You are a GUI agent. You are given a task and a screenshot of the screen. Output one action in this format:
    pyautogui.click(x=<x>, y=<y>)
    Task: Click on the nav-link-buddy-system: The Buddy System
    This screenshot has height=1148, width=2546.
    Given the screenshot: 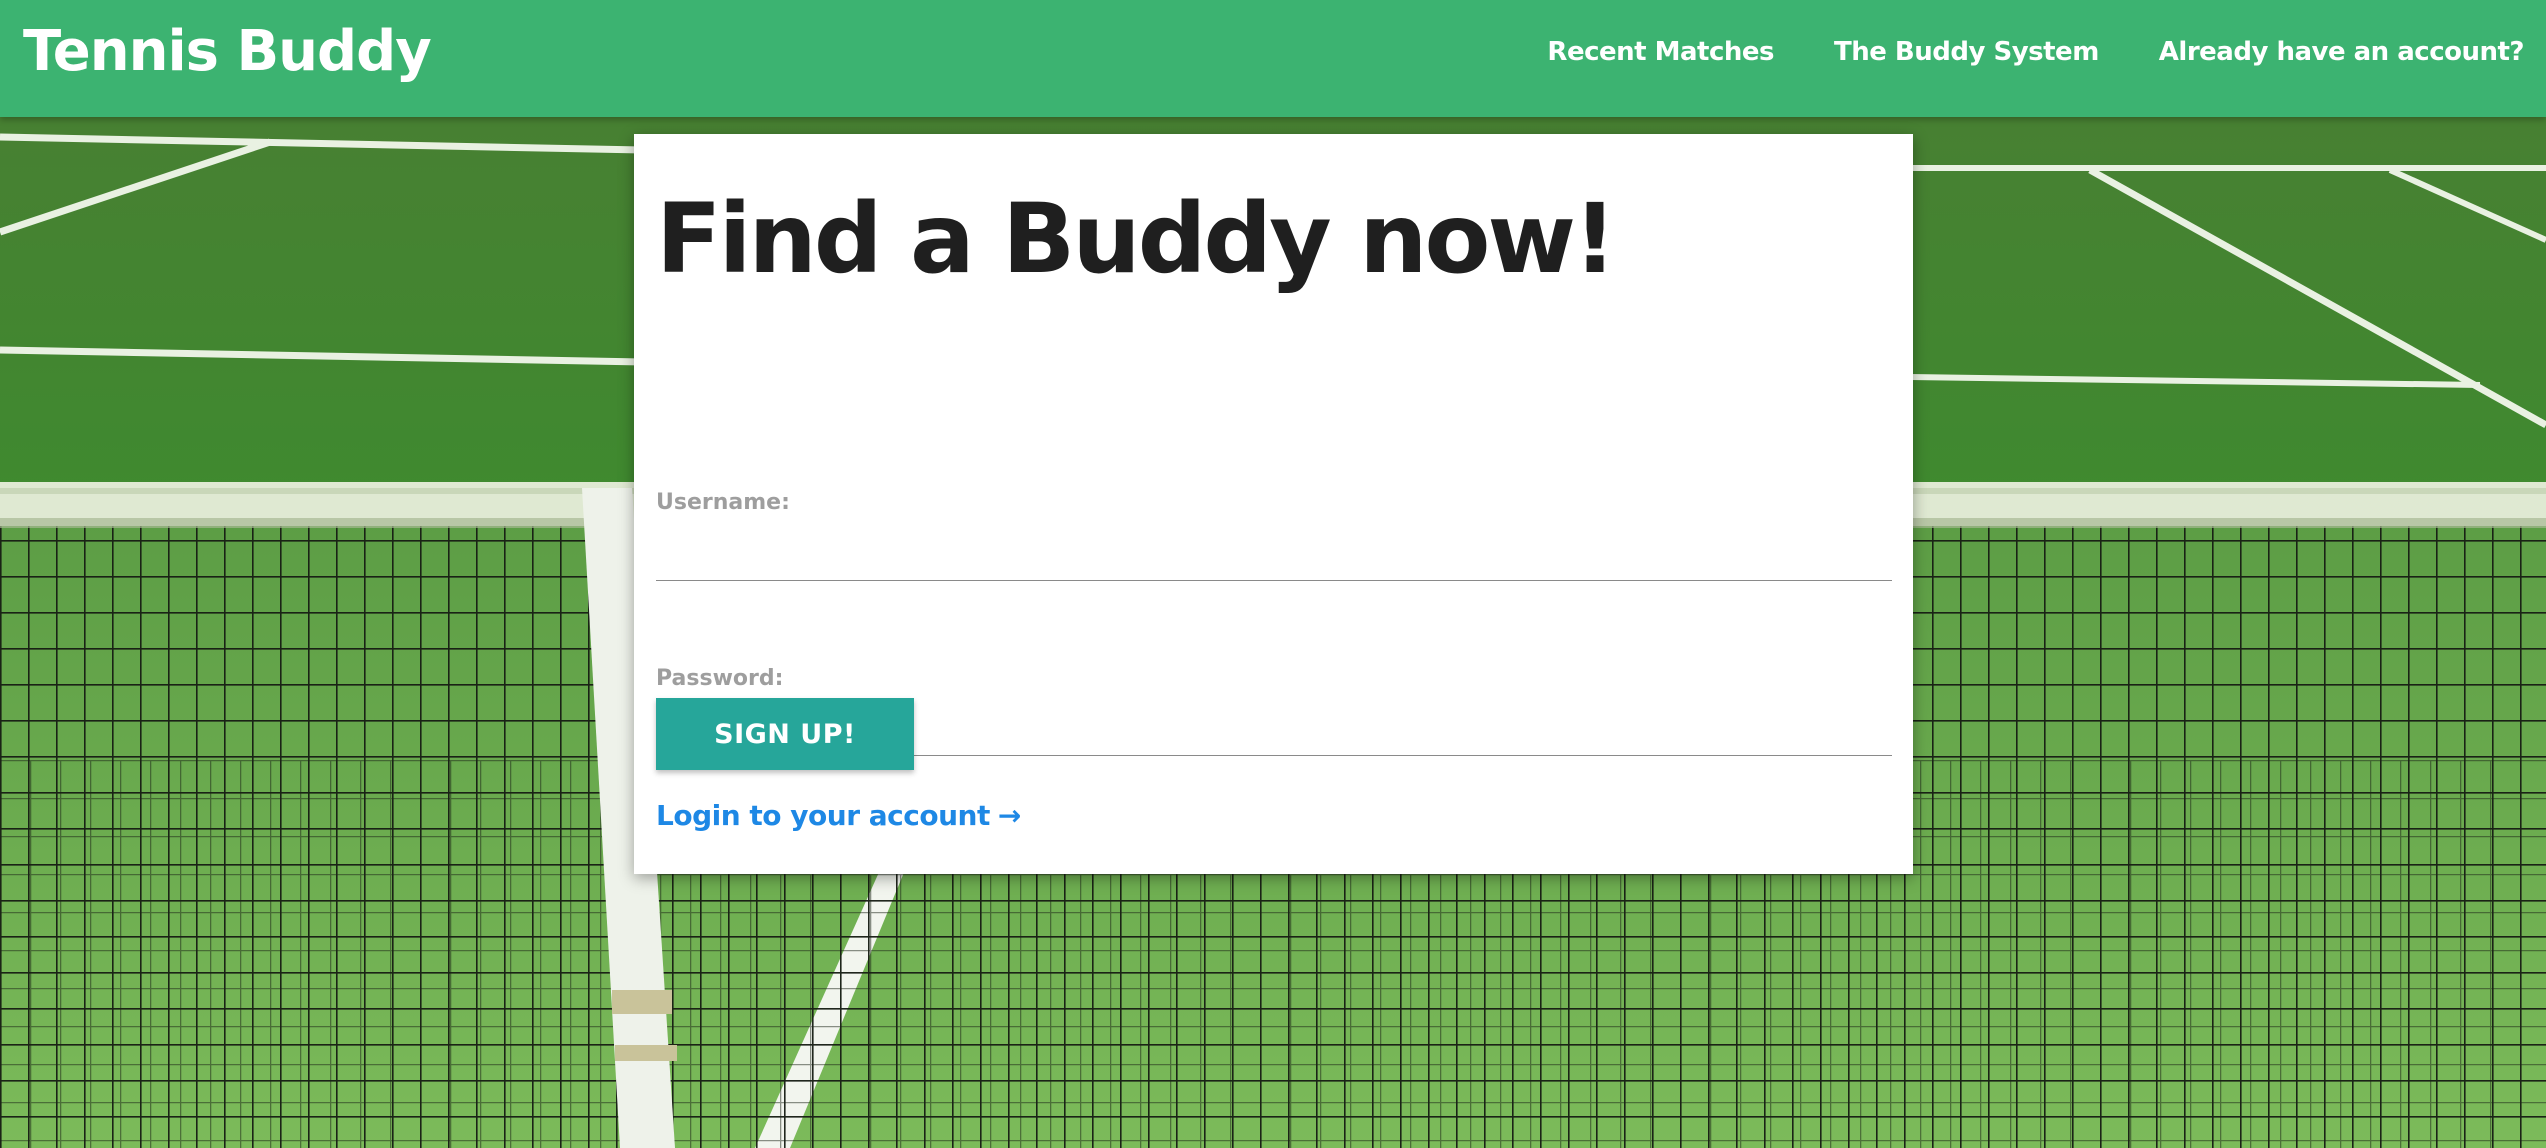 What is the action you would take?
    pyautogui.click(x=1966, y=52)
    